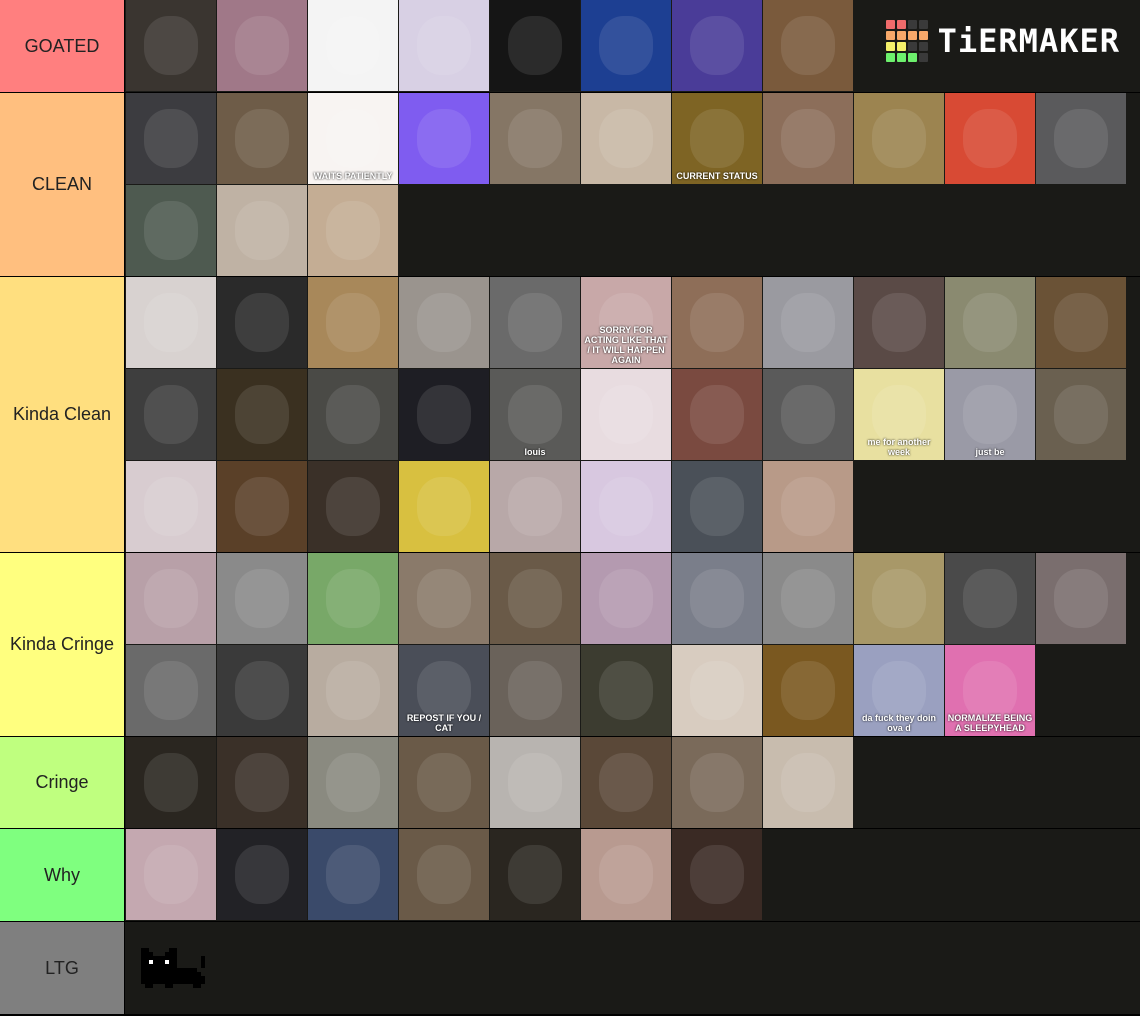 This screenshot has width=1140, height=1016. I want to click on tier-label: Kinda Clean, so click(62, 414).